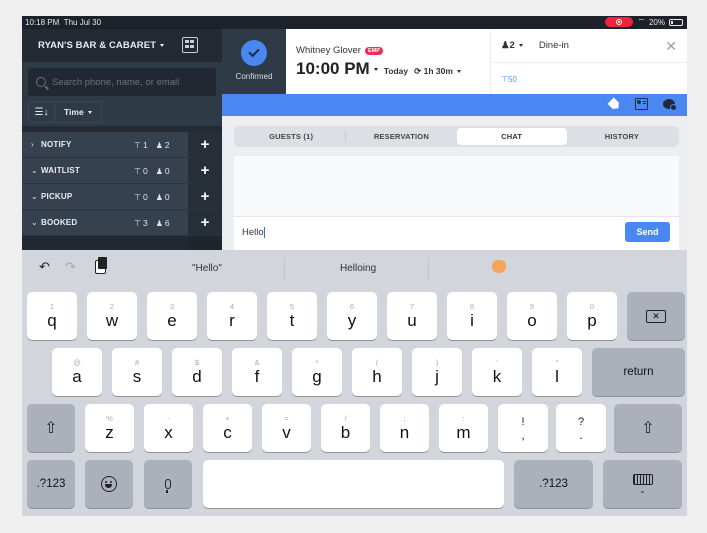 The width and height of the screenshot is (707, 533). Describe the element at coordinates (122, 197) in the screenshot. I see `sidebar-section-pickup: ⌄ PICKUP ⊤ 0 ♟ 0 +` at that location.